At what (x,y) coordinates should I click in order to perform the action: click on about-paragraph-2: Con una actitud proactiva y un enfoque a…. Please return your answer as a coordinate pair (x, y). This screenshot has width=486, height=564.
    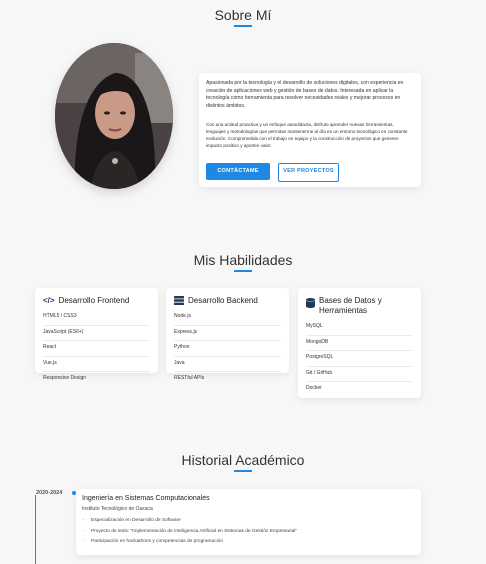
    Looking at the image, I should click on (307, 135).